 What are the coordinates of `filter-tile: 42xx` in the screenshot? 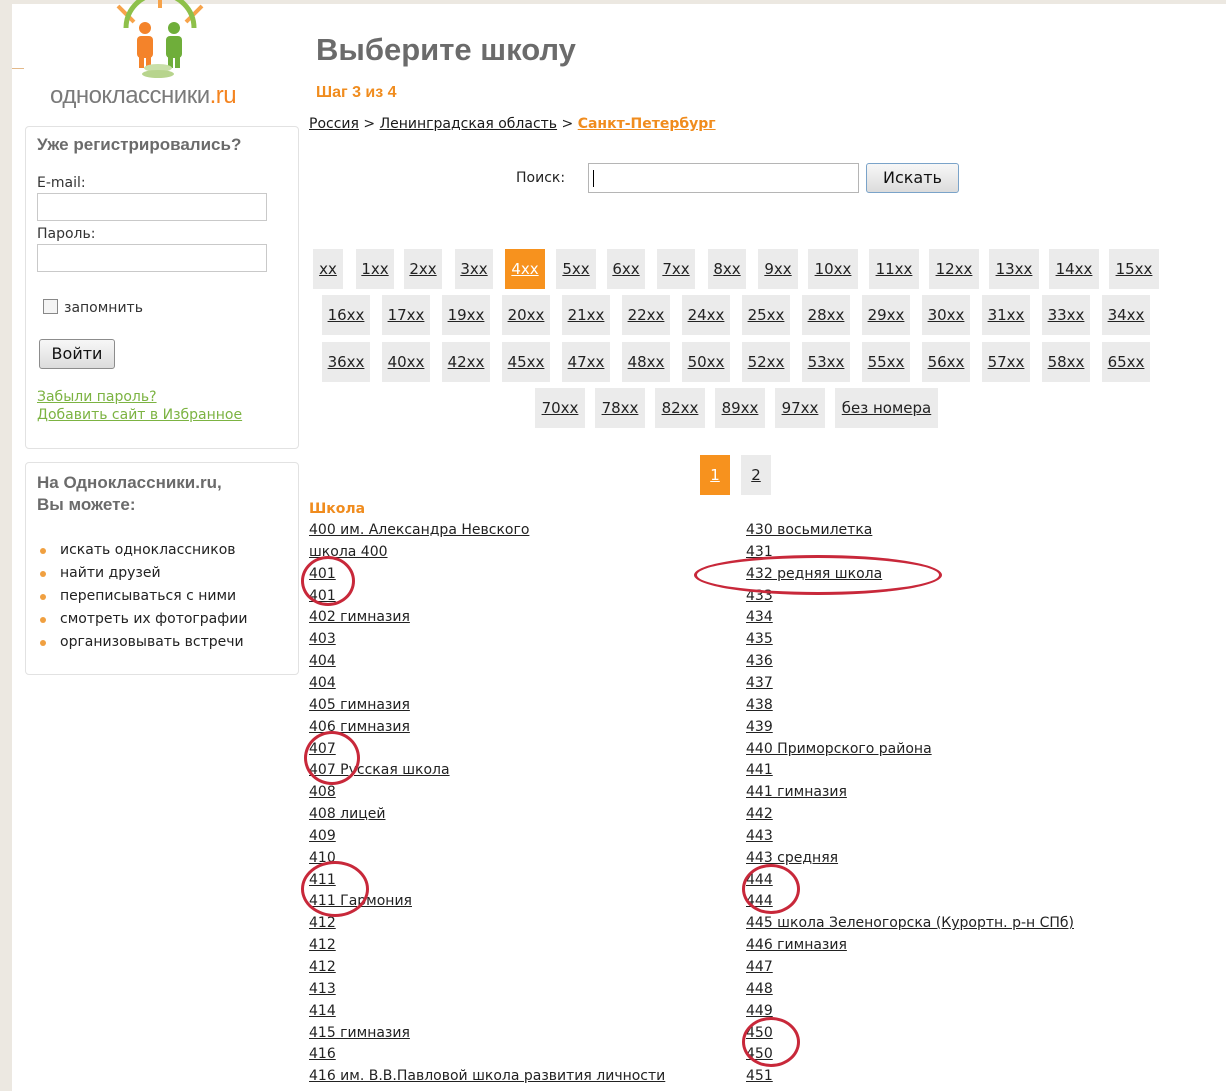 It's located at (466, 362).